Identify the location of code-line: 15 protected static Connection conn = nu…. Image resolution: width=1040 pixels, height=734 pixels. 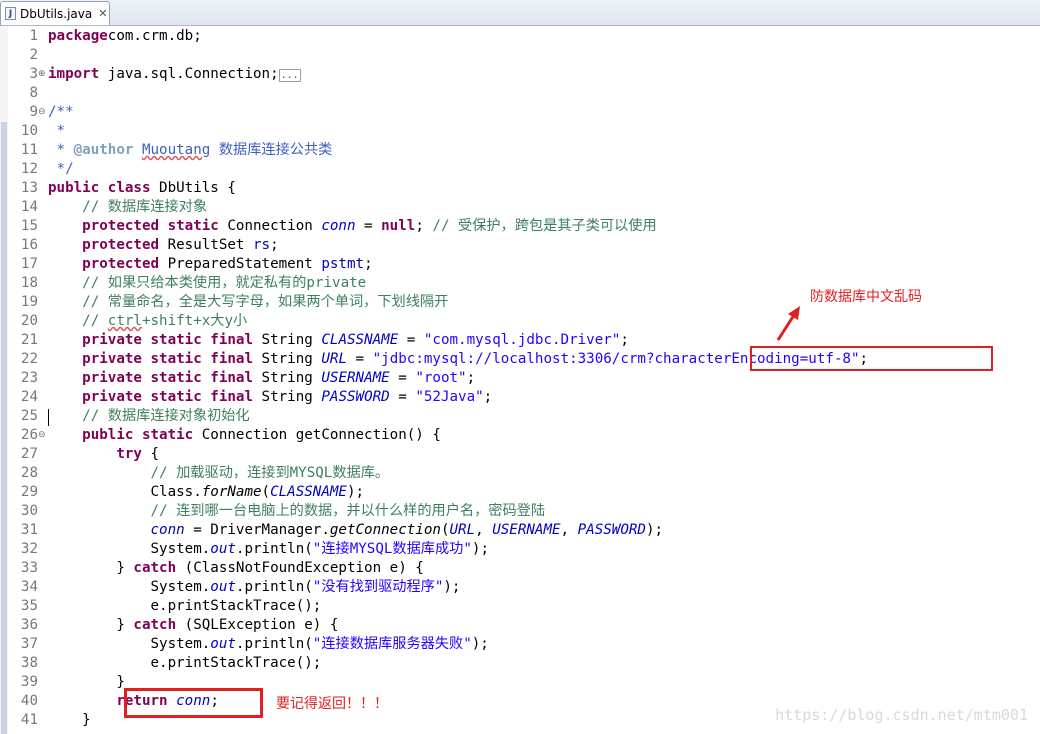
(520, 226).